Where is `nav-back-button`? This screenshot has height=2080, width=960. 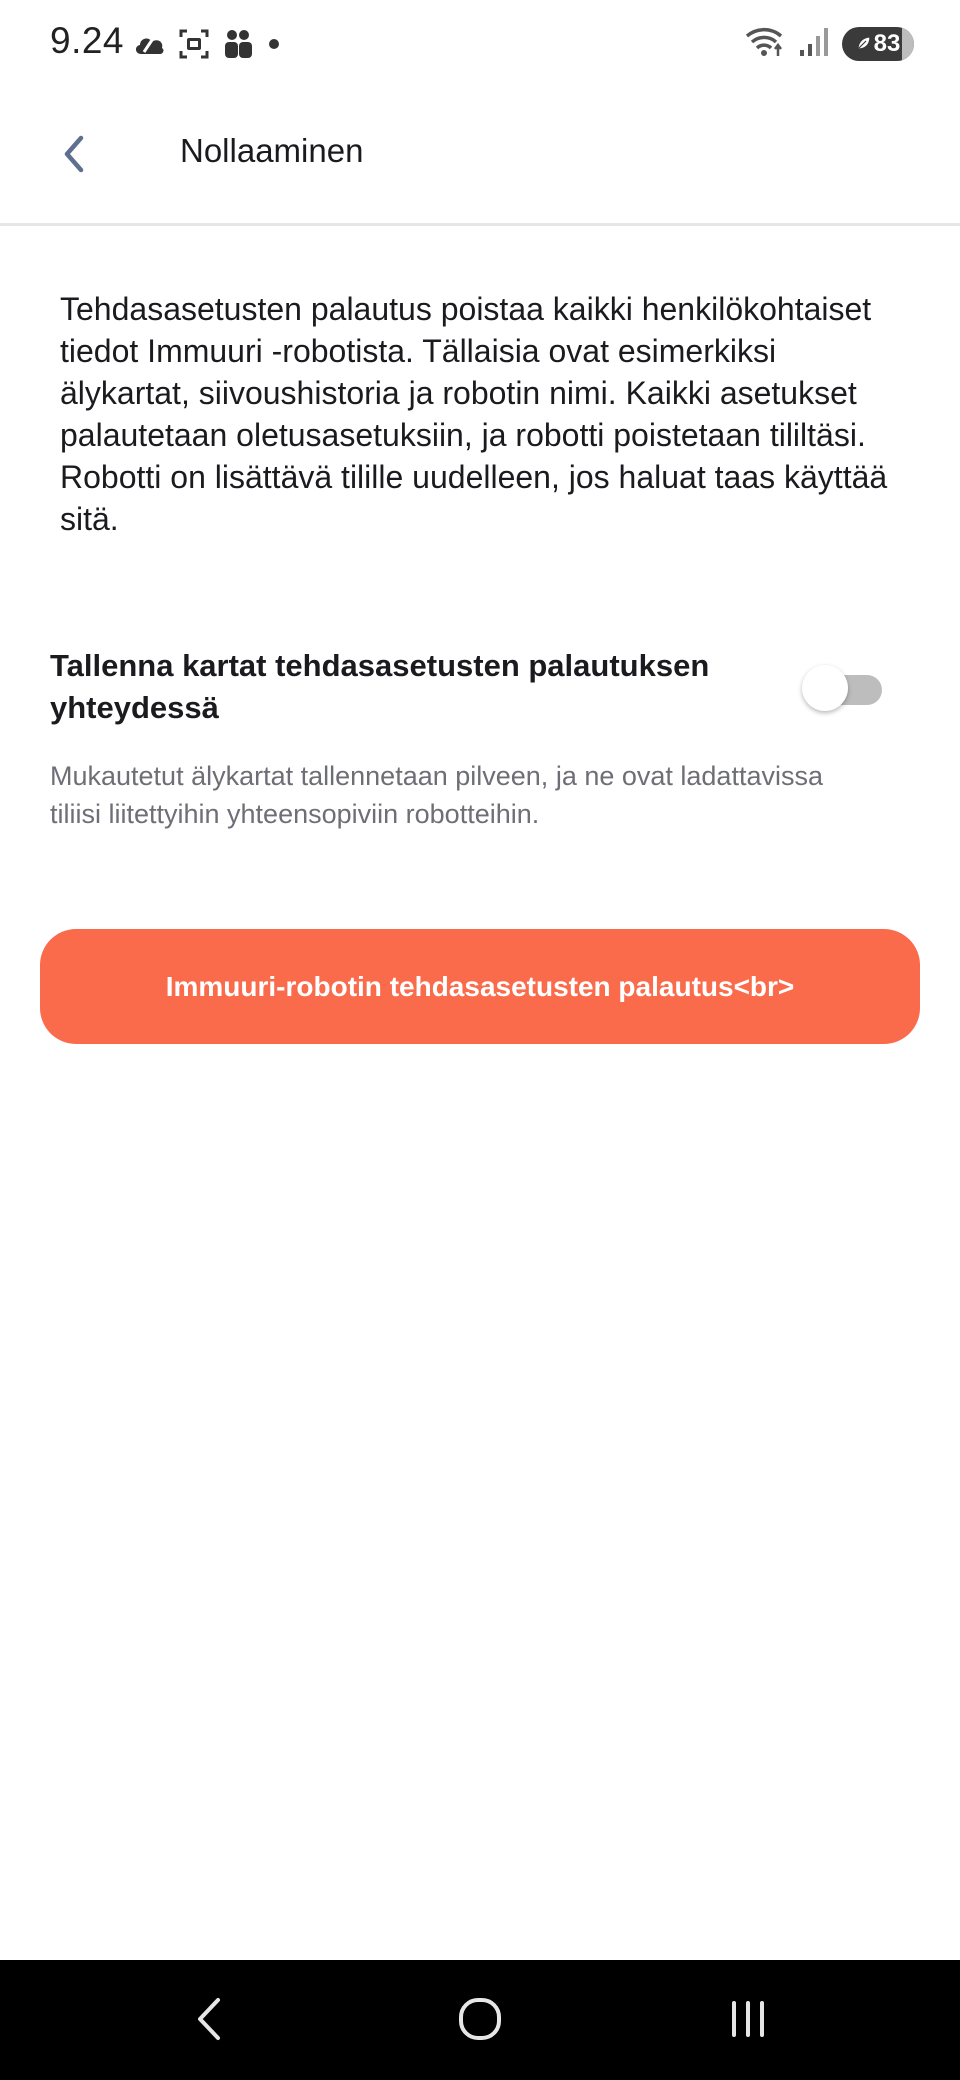
nav-back-button is located at coordinates (210, 2021).